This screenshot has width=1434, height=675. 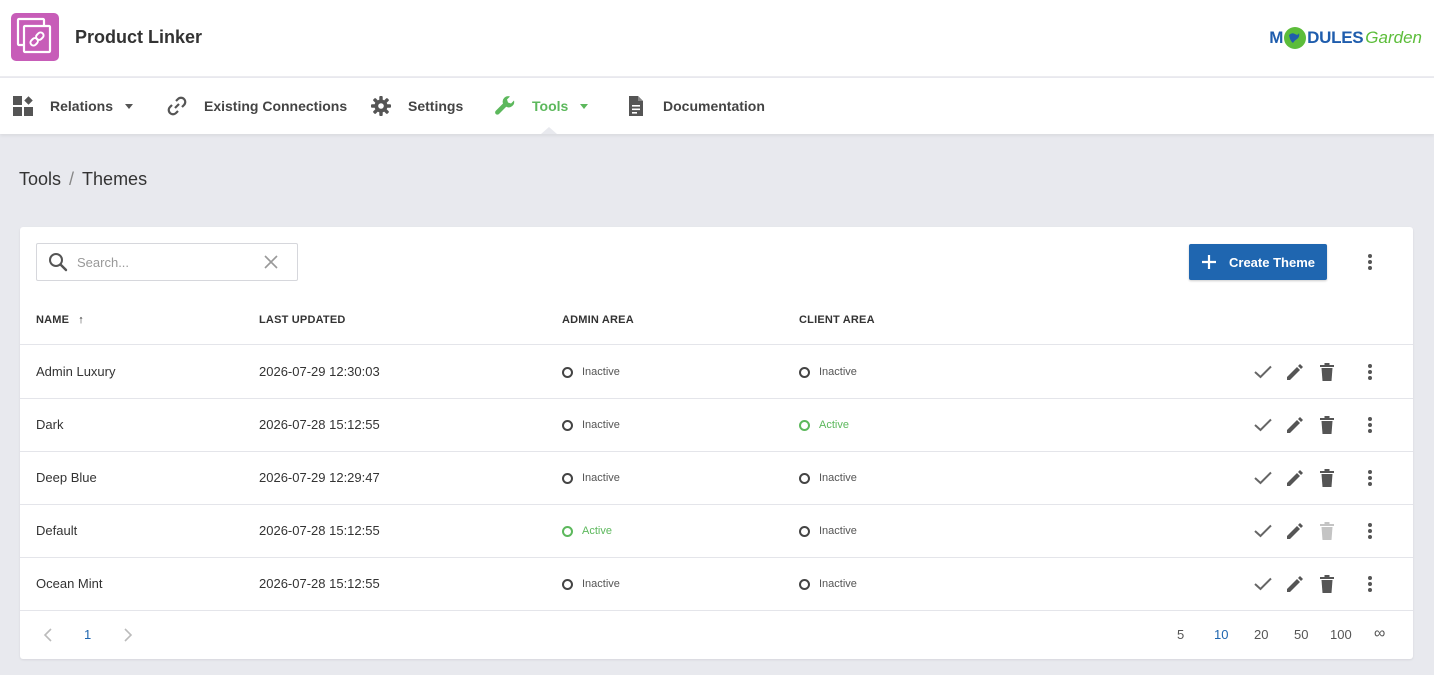 I want to click on page-size-option: 5, so click(x=1180, y=634).